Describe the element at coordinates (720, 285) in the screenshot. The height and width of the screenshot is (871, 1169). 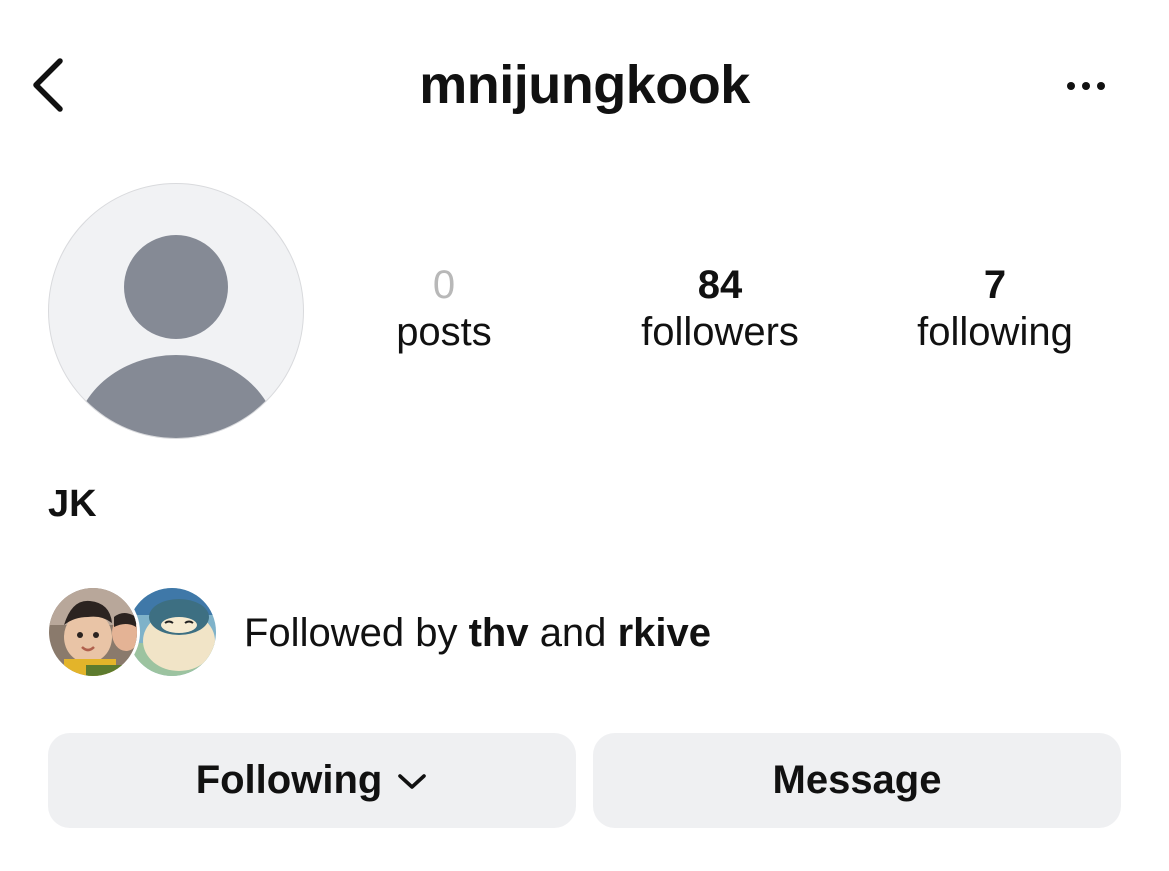
I see `followers-count-value: 84` at that location.